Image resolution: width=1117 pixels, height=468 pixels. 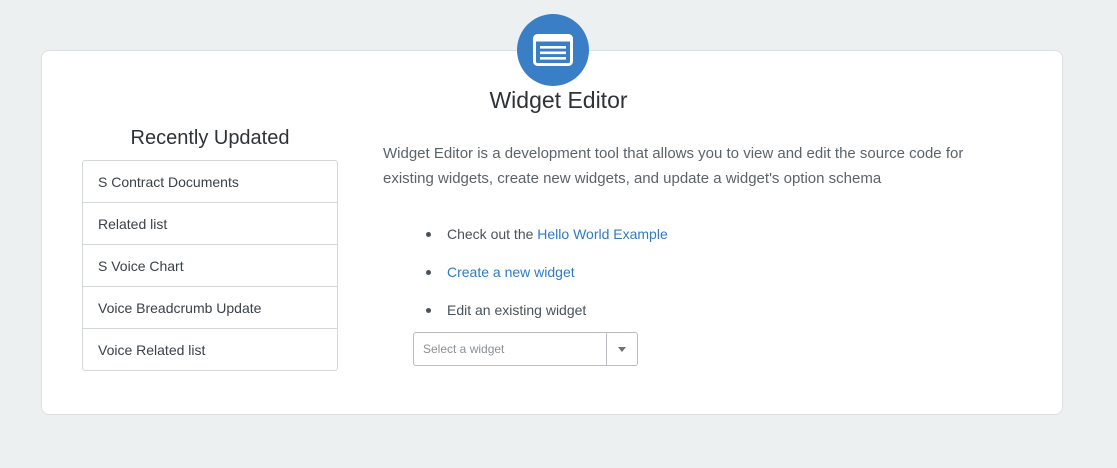 I want to click on edit-widget-text: Edit an existing widget, so click(x=517, y=310).